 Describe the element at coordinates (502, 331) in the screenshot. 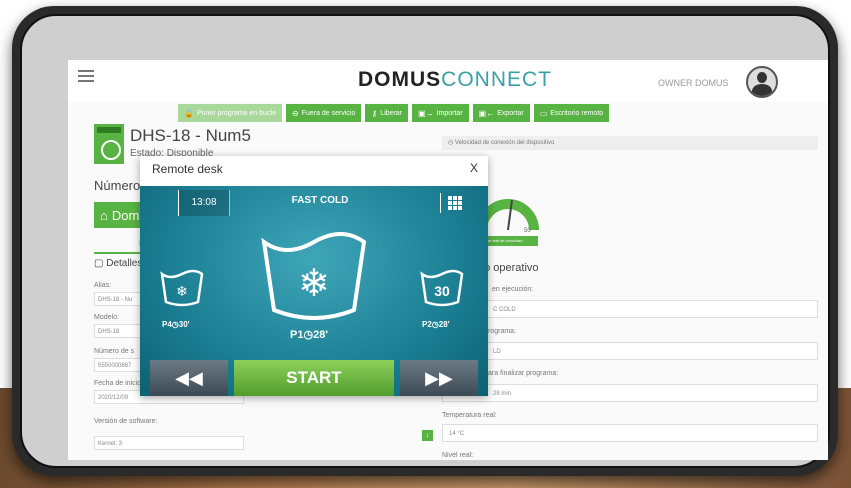

I see `program-label: rograma:` at that location.